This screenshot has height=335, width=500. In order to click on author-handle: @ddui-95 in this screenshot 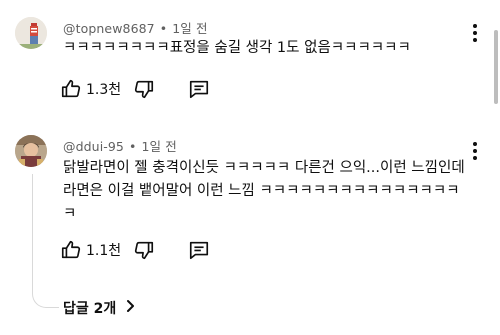, I will do `click(93, 146)`.